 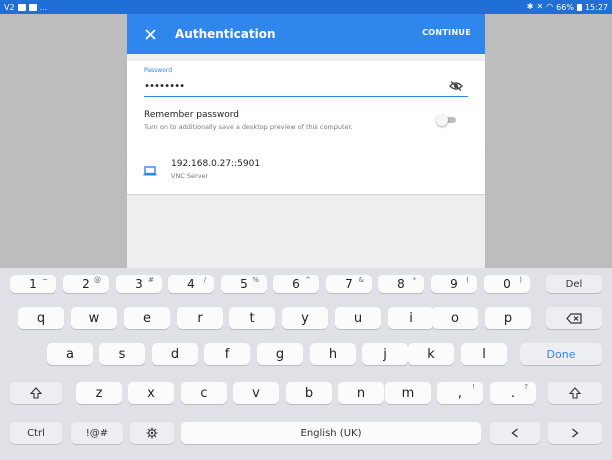 I want to click on backspace-key, so click(x=574, y=318).